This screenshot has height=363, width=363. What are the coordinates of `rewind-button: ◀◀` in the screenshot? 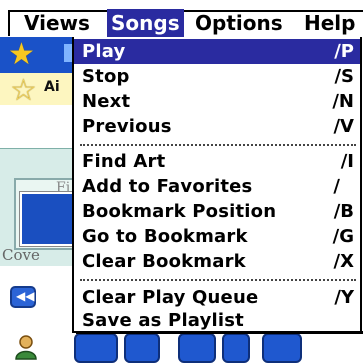 It's located at (23, 297).